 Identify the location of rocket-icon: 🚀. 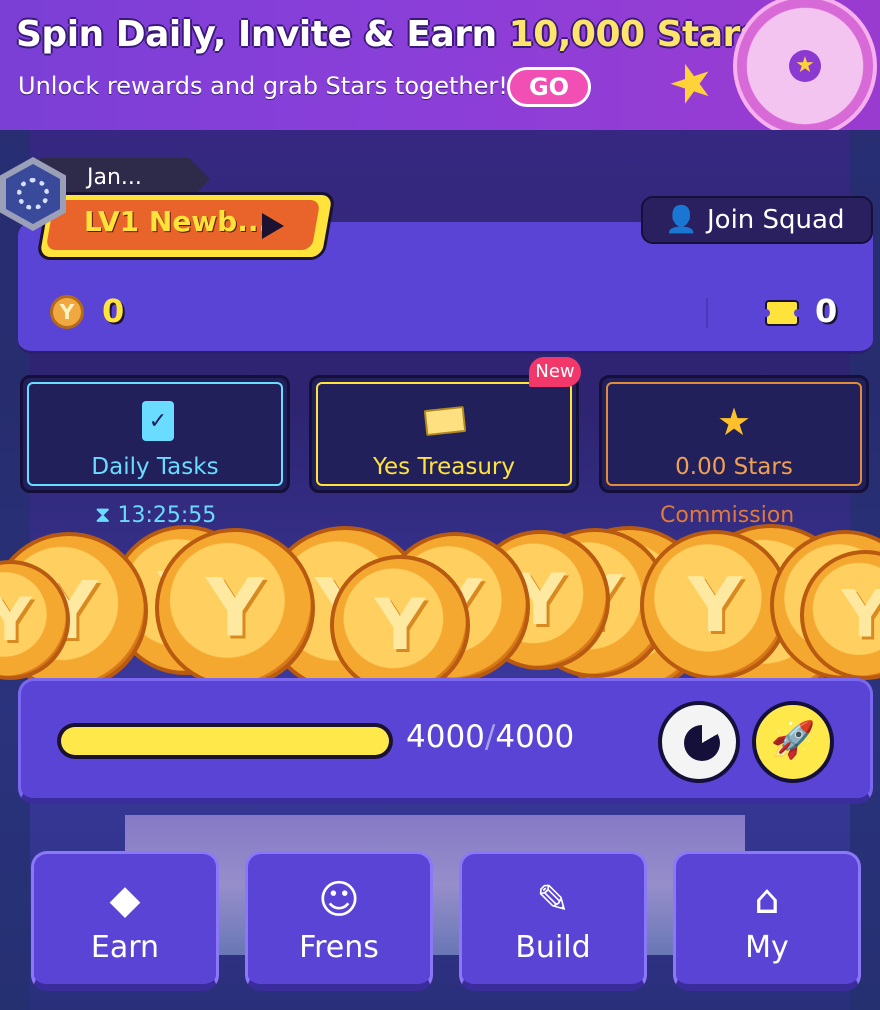
(793, 740).